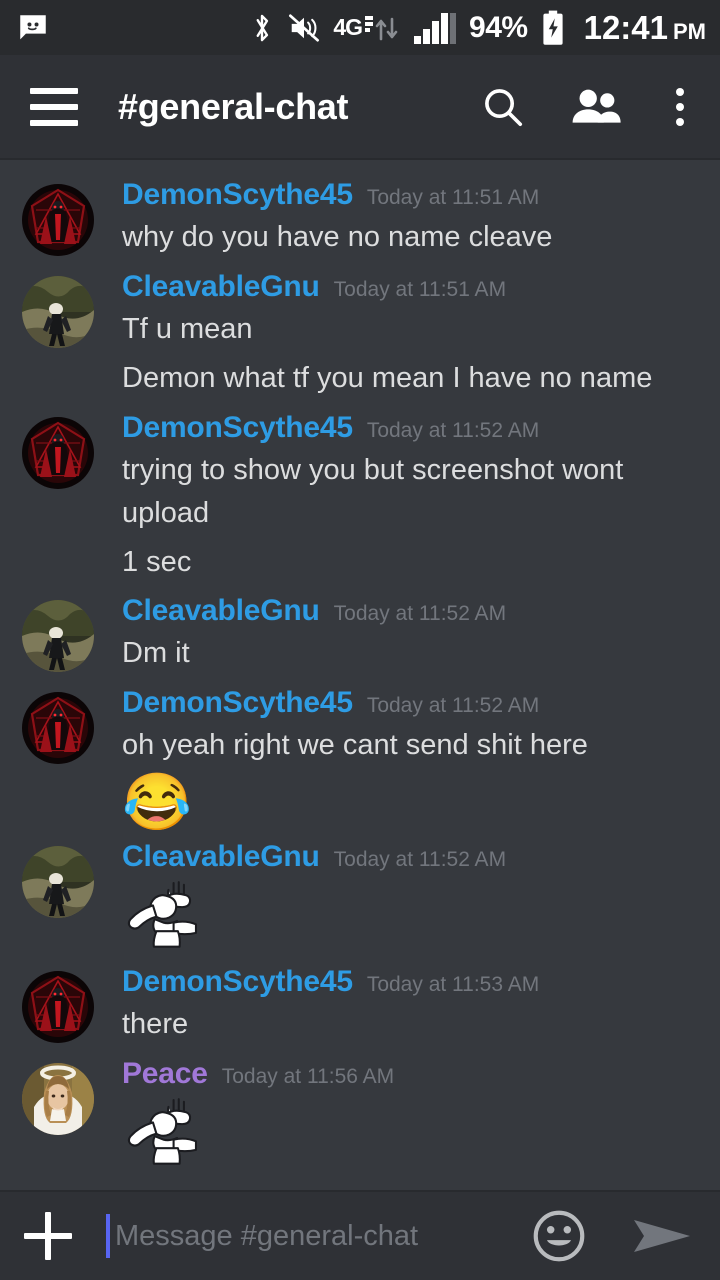 This screenshot has width=720, height=1280. Describe the element at coordinates (387, 377) in the screenshot. I see `message-text: Demon what tf you mean I have no name` at that location.